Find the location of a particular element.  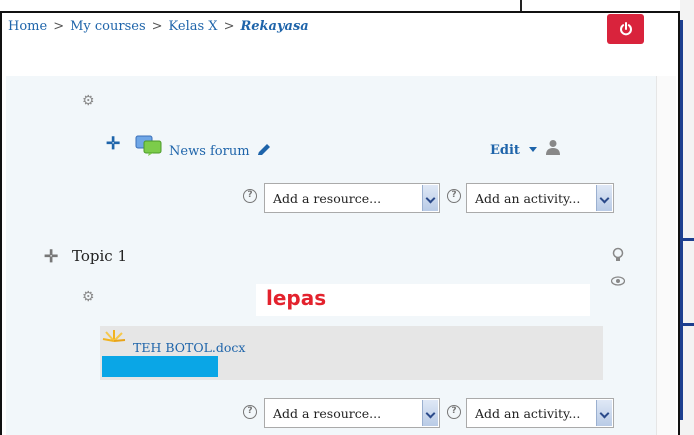

breadcrumb-current: Rekayasa is located at coordinates (274, 26).